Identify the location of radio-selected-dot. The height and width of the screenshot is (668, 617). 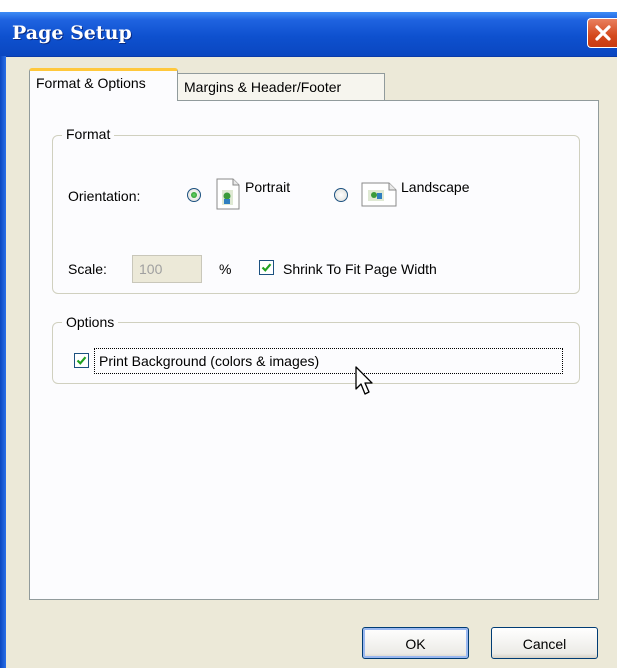
(194, 195).